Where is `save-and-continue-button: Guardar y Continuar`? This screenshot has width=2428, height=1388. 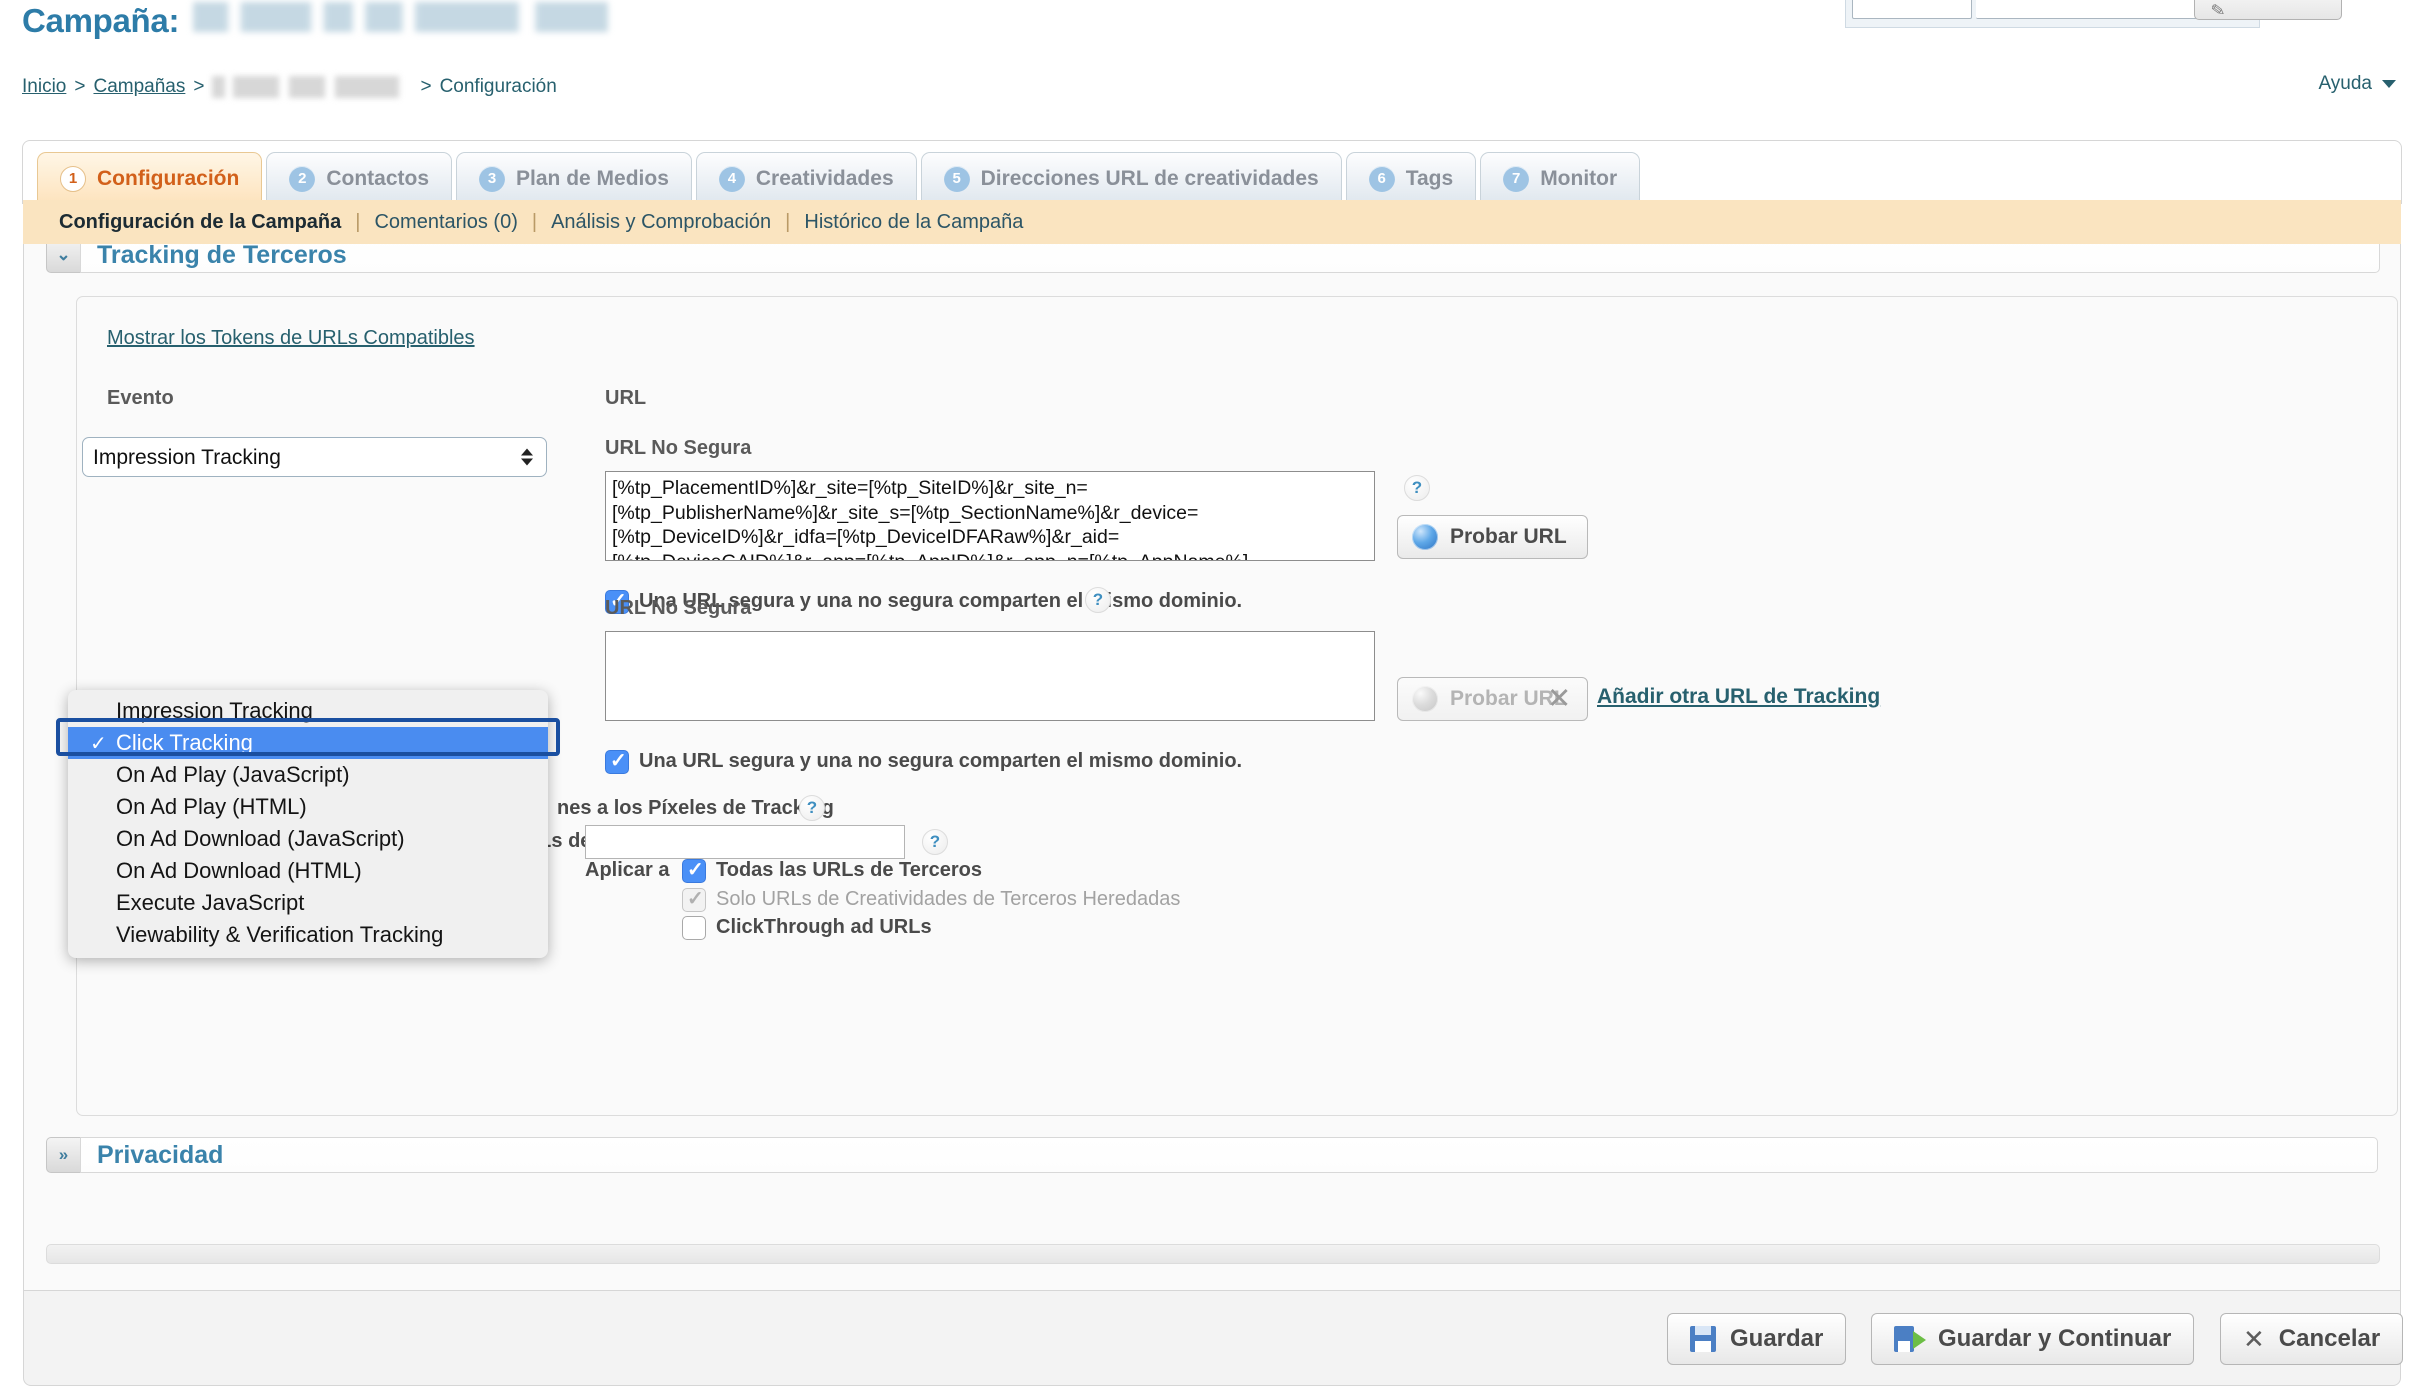
save-and-continue-button: Guardar y Continuar is located at coordinates (2033, 1339).